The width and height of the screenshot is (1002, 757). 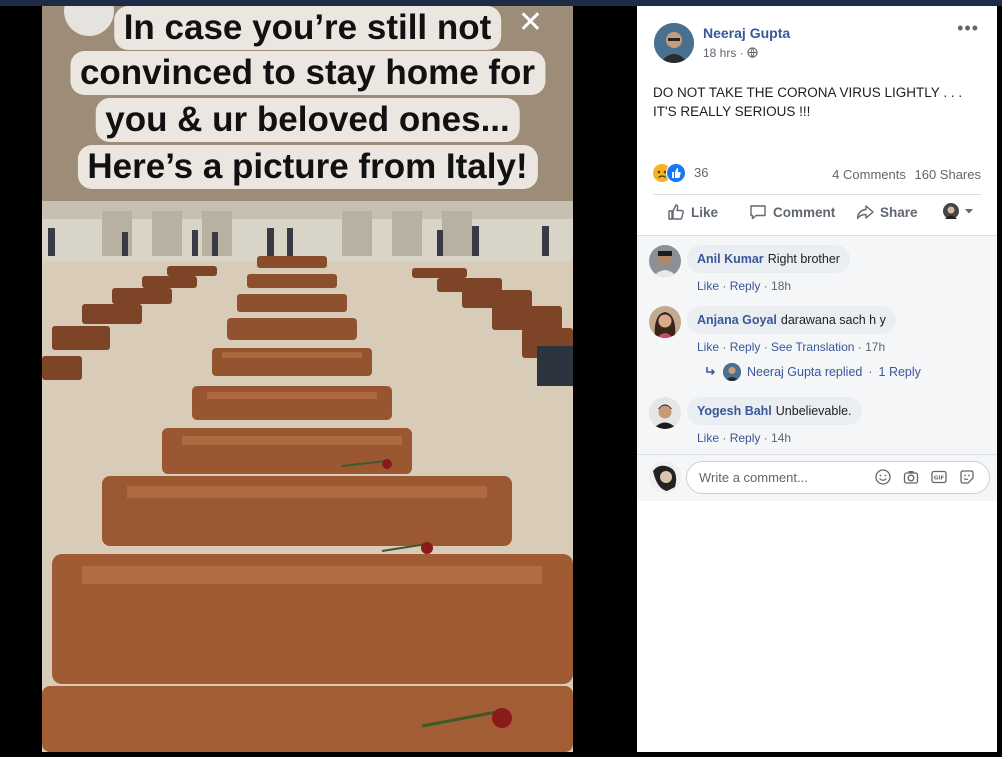 I want to click on comment-composer: Write a comment... GIF, so click(x=817, y=481).